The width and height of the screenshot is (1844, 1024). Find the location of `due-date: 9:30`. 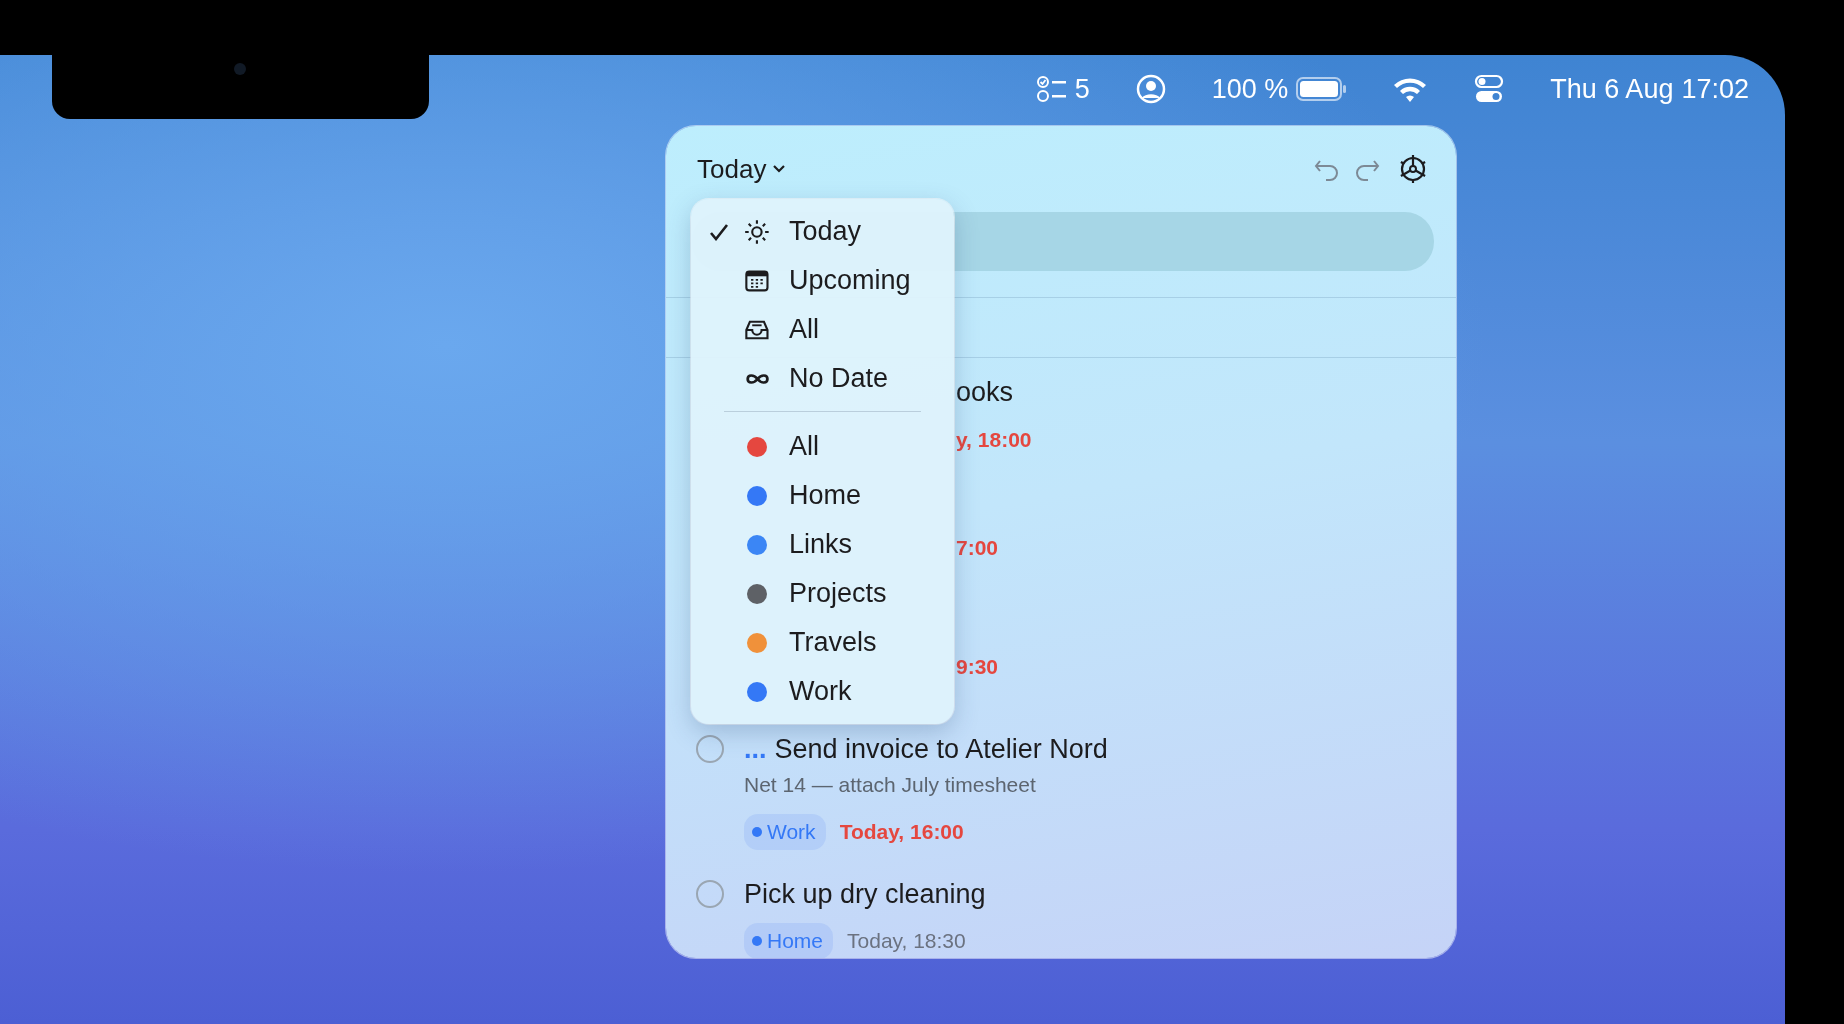

due-date: 9:30 is located at coordinates (977, 667).